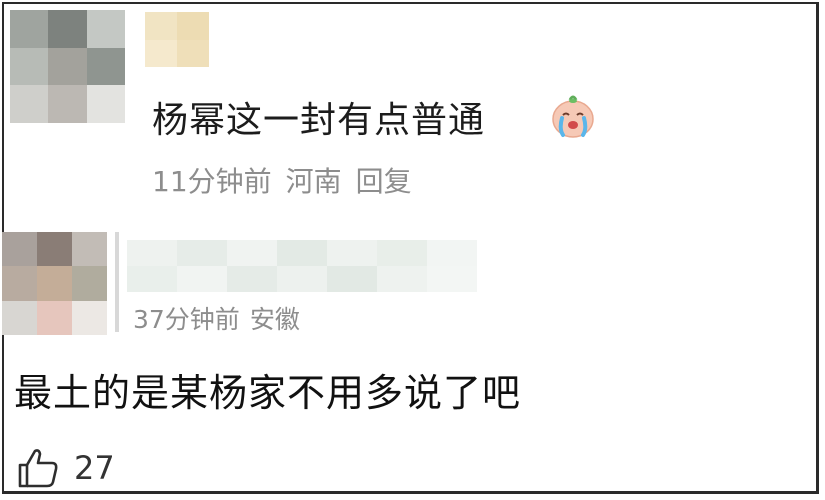 The width and height of the screenshot is (825, 500). I want to click on reply-meta: 37分钟前 安徽, so click(221, 320).